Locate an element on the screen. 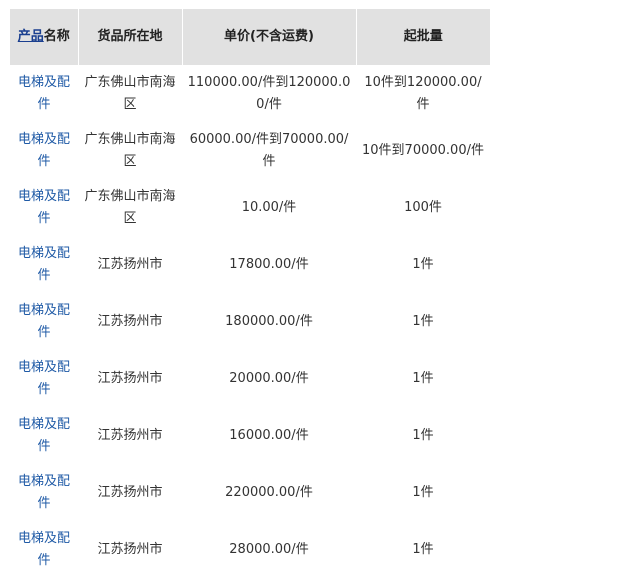 The image size is (639, 578). table-row: 电梯及配件 江苏扬州市 17800.00/件 1件 is located at coordinates (250, 264).